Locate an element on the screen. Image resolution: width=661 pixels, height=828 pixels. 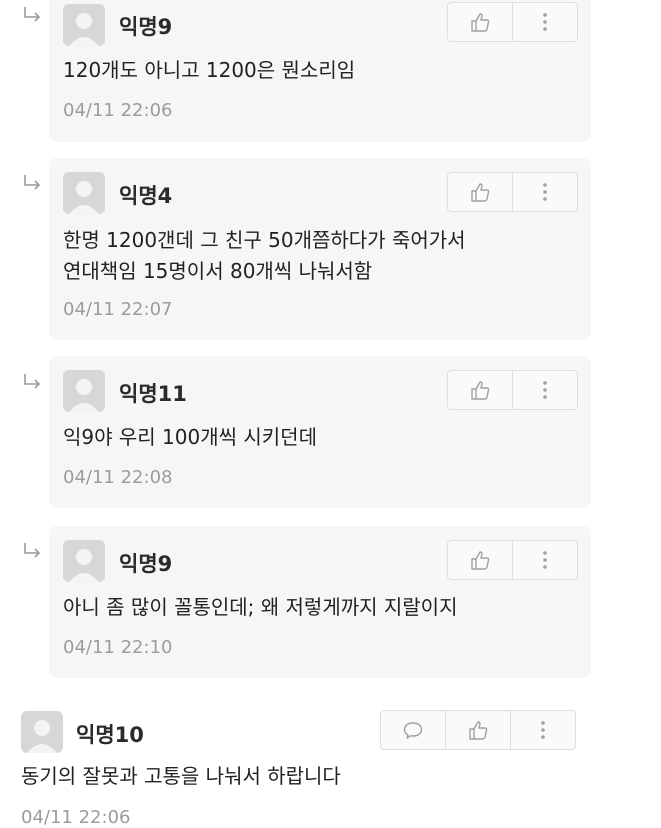
reply-card: 익명9 120개도 아니고 1200은 뭔소리임 04/11 22:06 is located at coordinates (320, 71).